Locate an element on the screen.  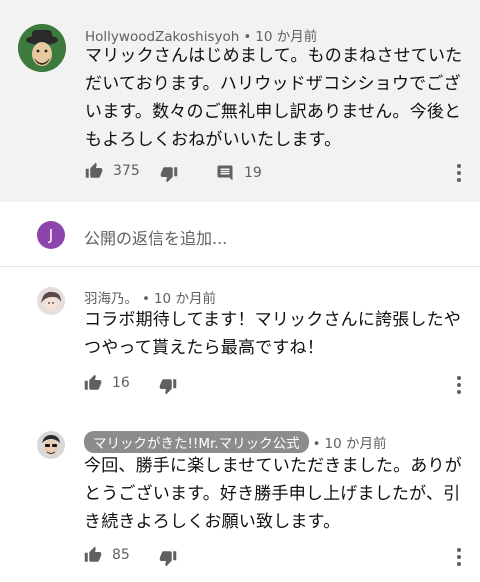
comment-line: コラボ期待してます！マリックさんに誇張したや is located at coordinates (273, 320).